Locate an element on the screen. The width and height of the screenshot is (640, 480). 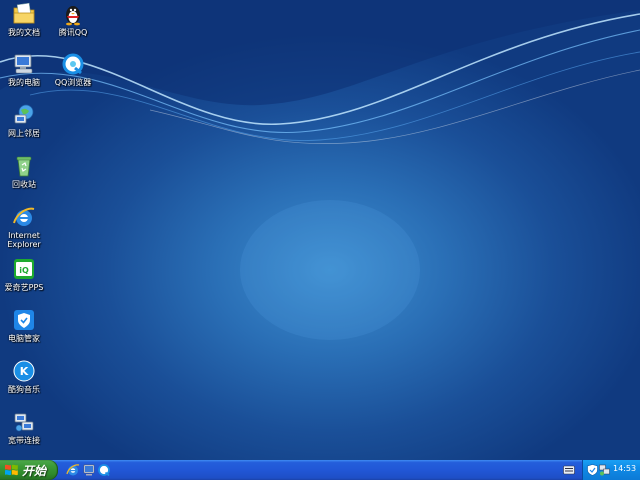
security-shield-icon is located at coordinates (592, 470).